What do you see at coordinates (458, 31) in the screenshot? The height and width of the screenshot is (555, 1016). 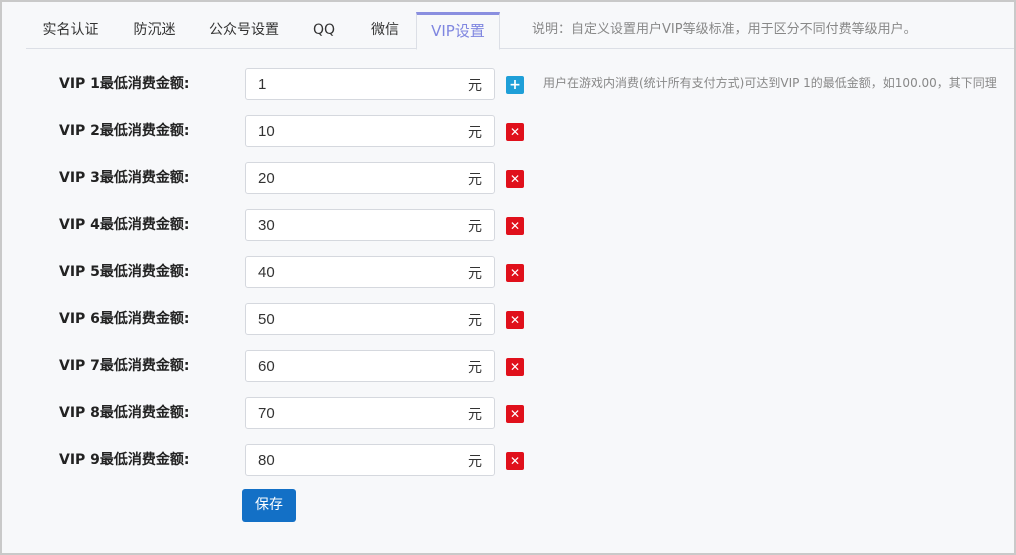 I see `tab-vip-settings: VIP设置` at bounding box center [458, 31].